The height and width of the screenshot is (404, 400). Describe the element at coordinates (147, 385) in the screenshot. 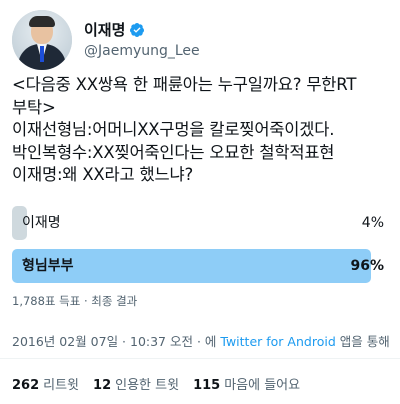

I see `quotes-label: 인용한 트윗` at that location.